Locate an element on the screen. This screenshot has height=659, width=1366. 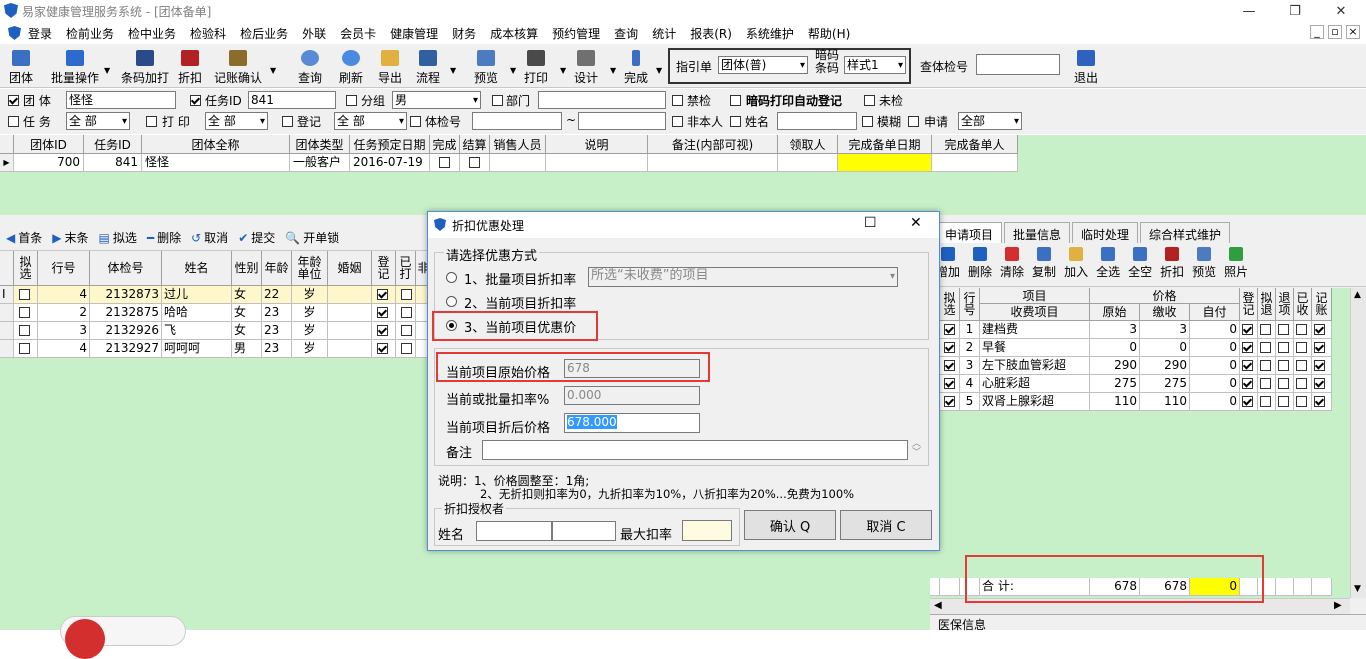
column-header: 行号 is located at coordinates (64, 268).